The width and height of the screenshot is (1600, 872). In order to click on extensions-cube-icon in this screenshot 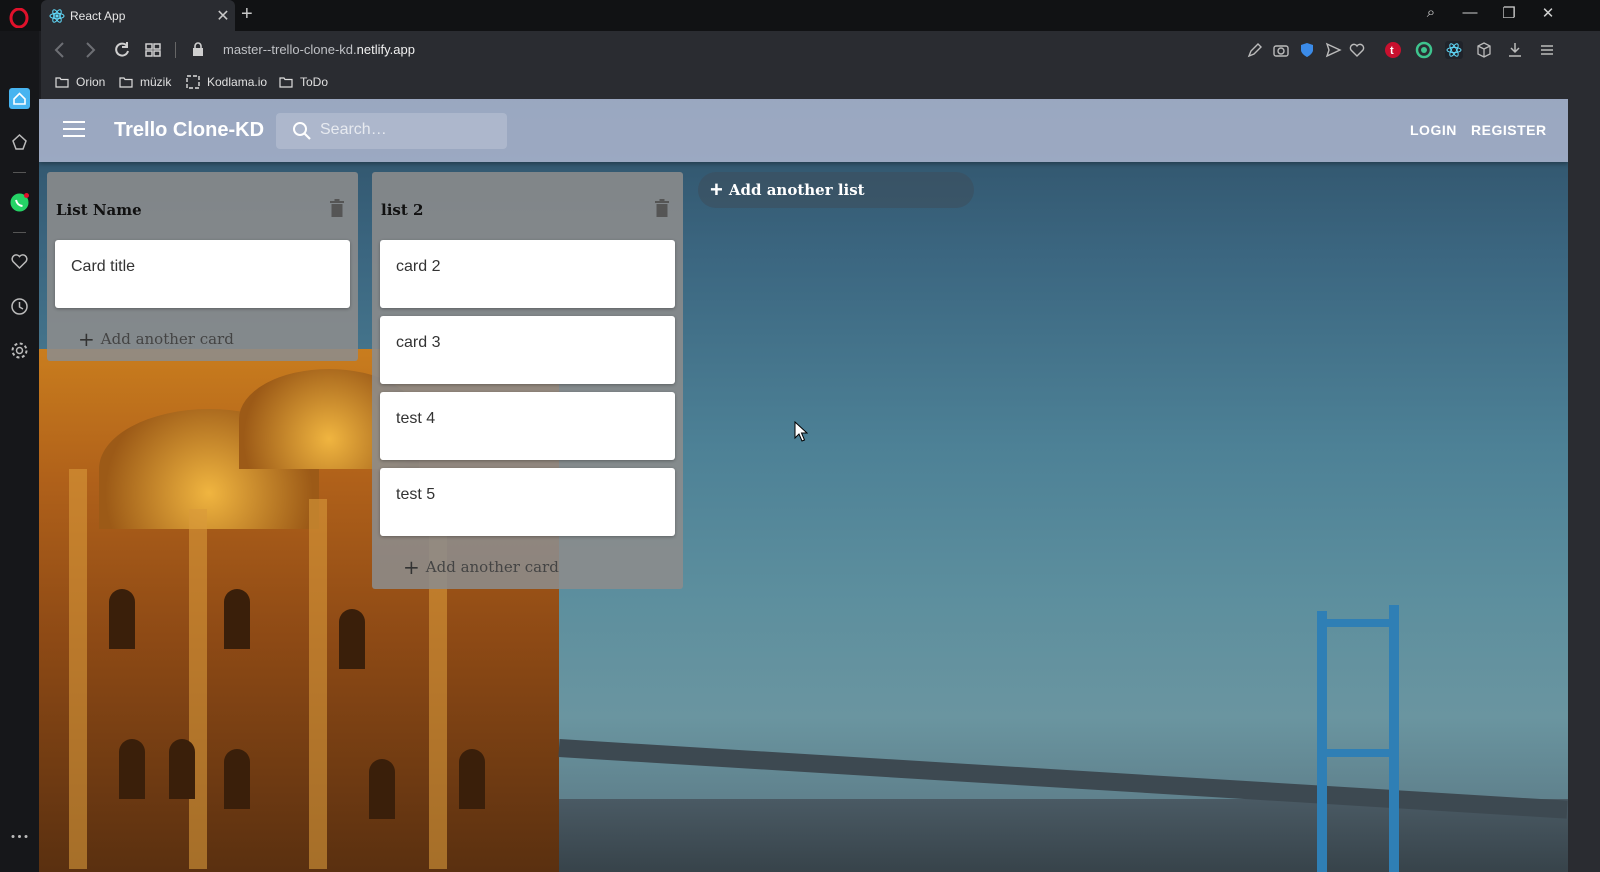, I will do `click(1484, 50)`.